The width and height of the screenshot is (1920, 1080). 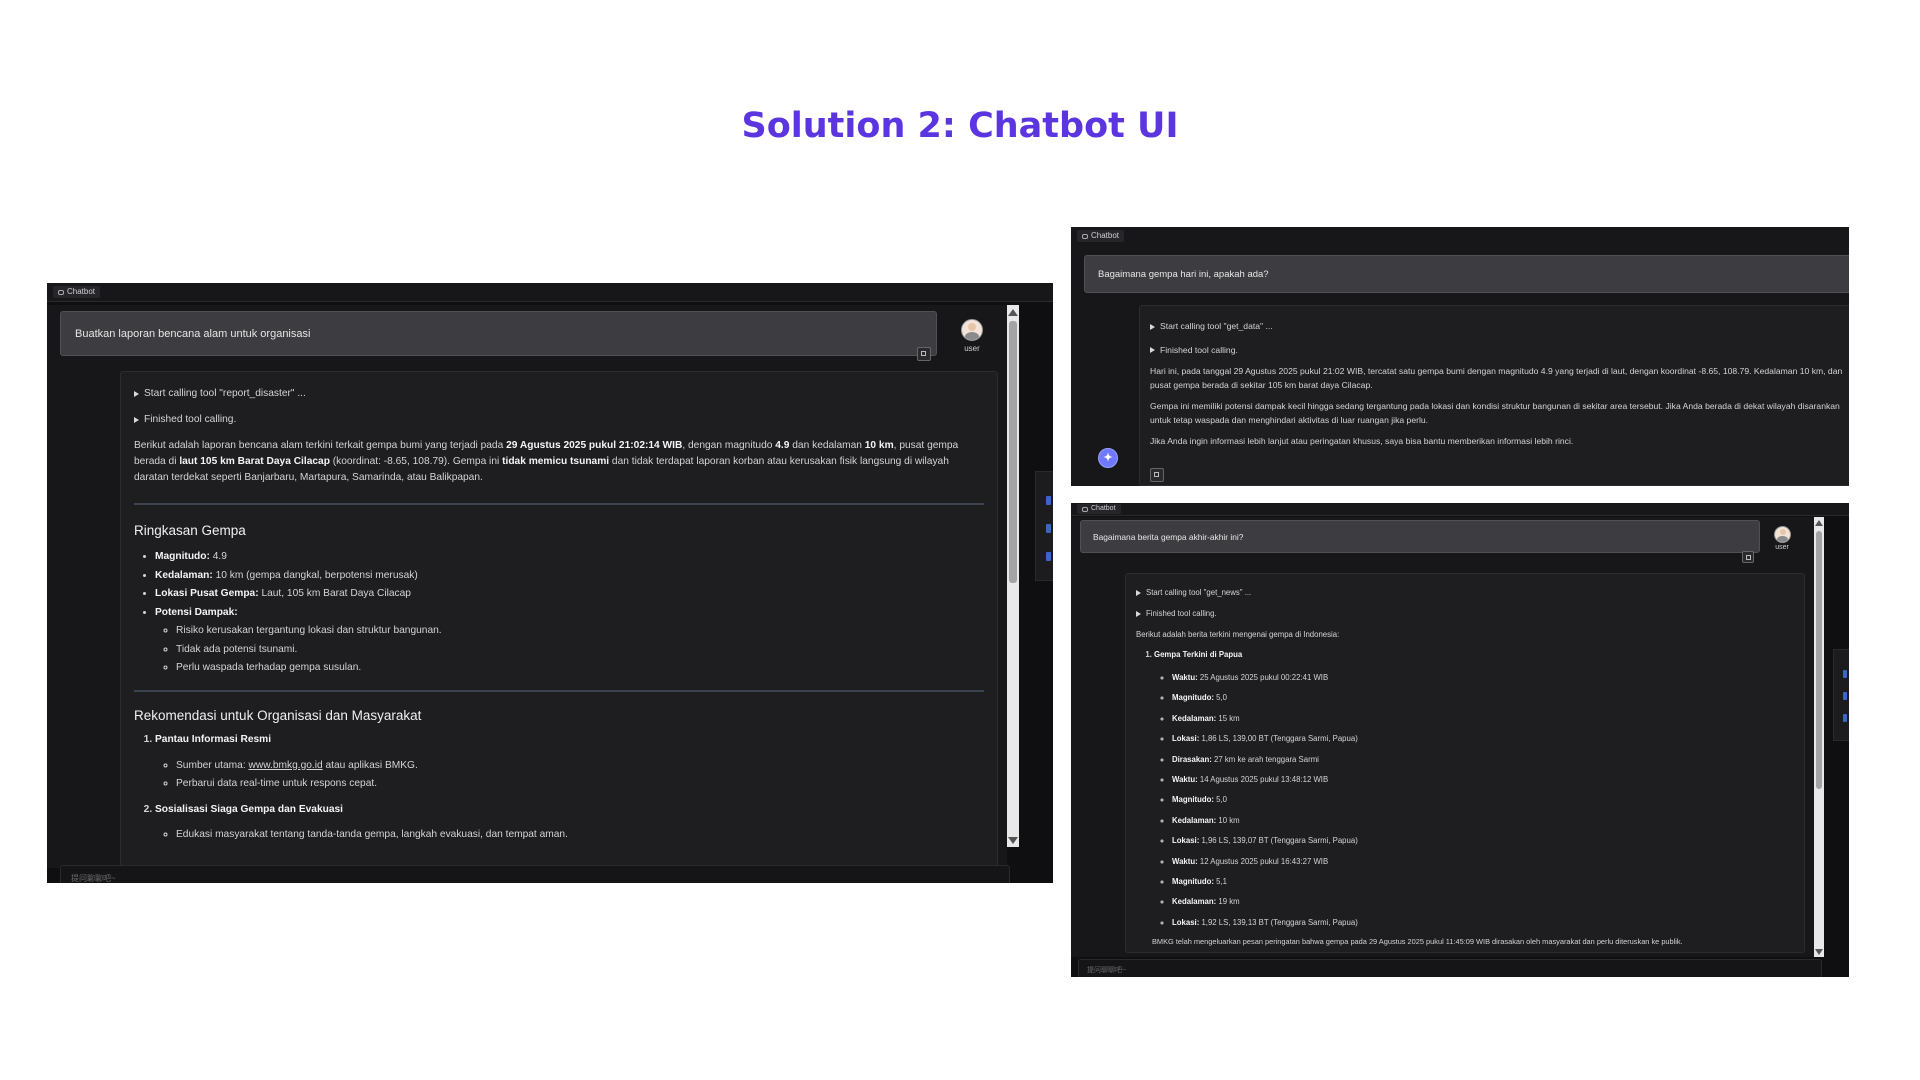 What do you see at coordinates (879, 445) in the screenshot?
I see `intro-bold-depth: 10 km` at bounding box center [879, 445].